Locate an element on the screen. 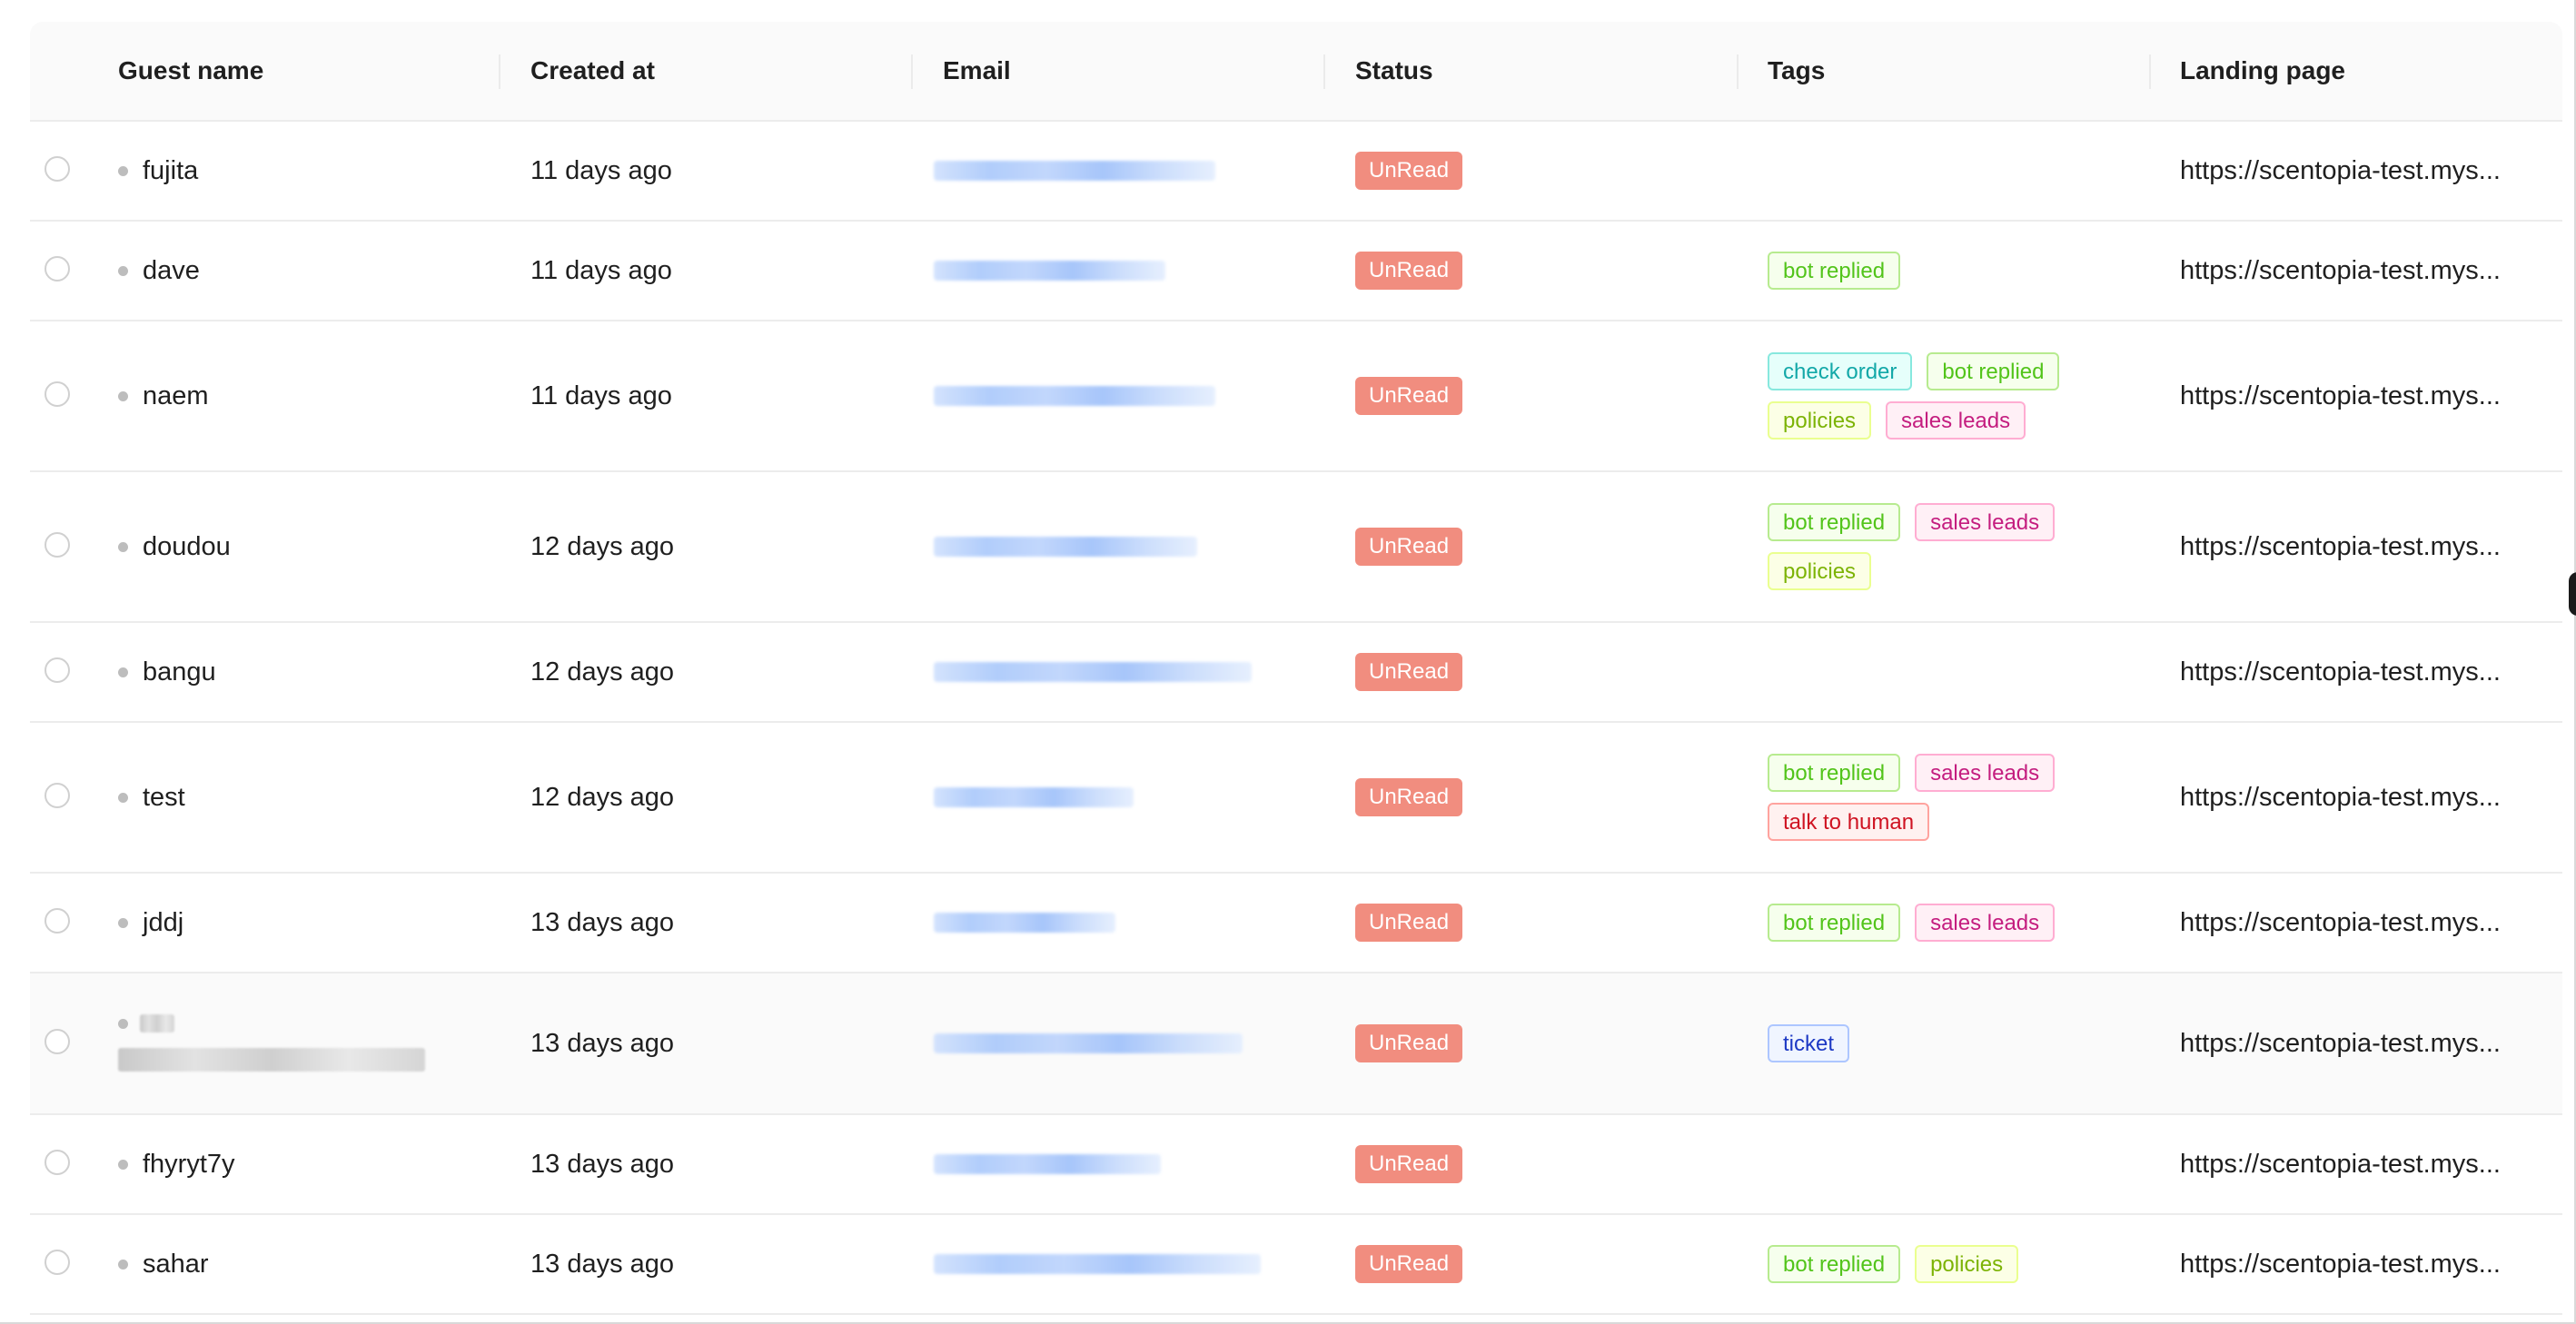 The width and height of the screenshot is (2576, 1324). tags-cell: bot replied sales leads is located at coordinates (1912, 923).